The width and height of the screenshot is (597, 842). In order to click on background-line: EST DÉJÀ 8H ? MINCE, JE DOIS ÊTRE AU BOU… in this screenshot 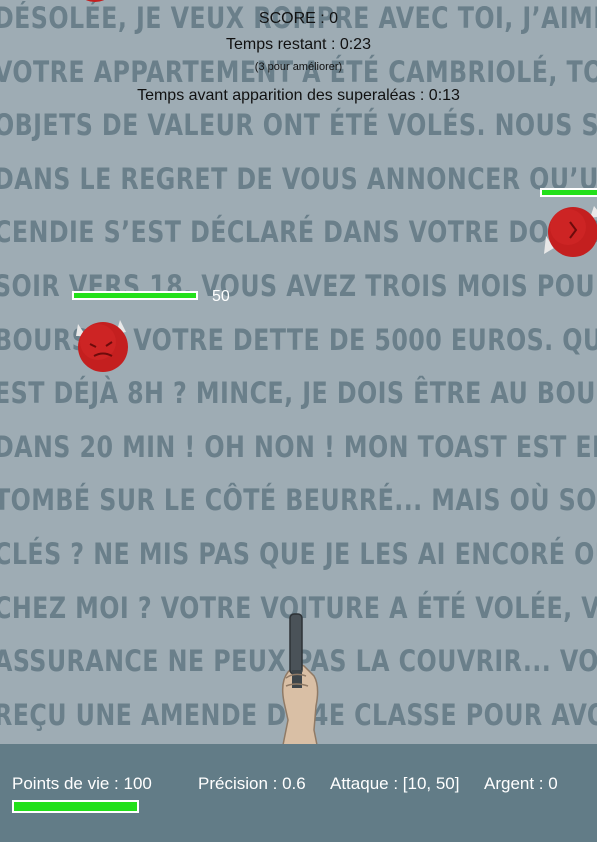, I will do `click(298, 393)`.